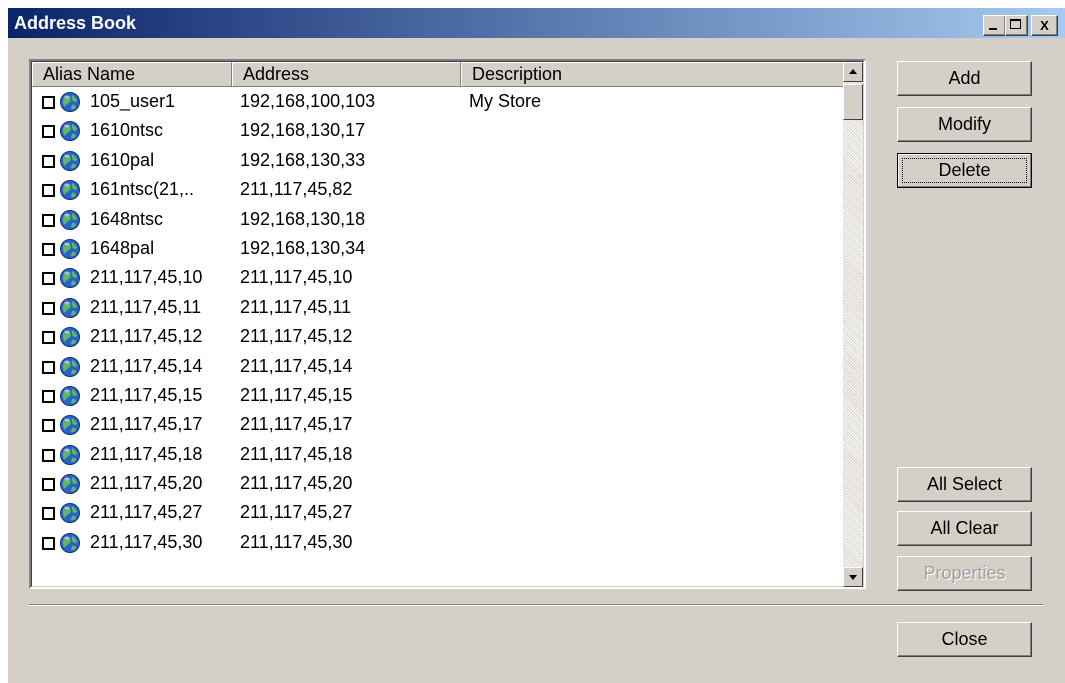 This screenshot has width=1065, height=683. What do you see at coordinates (439, 309) in the screenshot?
I see `list-item: 211,117,45,11 211,117,45,11` at bounding box center [439, 309].